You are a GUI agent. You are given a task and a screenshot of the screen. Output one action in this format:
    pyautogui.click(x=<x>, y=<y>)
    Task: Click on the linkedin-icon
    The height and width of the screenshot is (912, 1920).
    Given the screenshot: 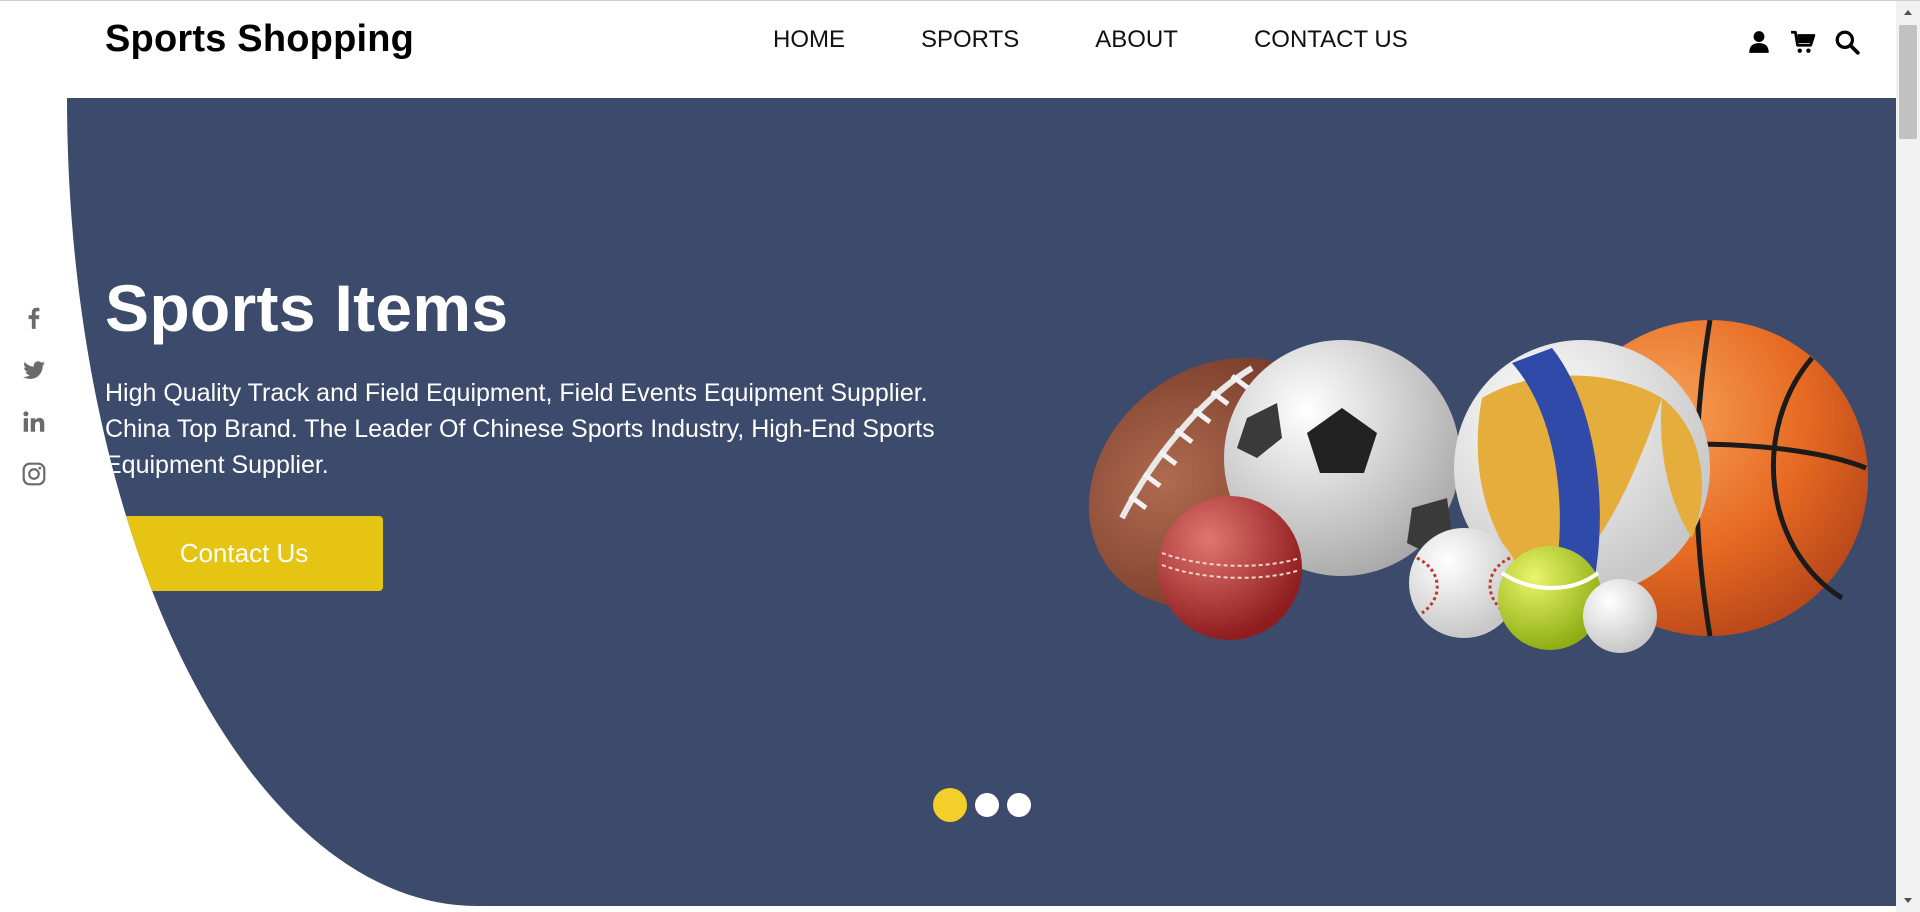 What is the action you would take?
    pyautogui.click(x=34, y=422)
    